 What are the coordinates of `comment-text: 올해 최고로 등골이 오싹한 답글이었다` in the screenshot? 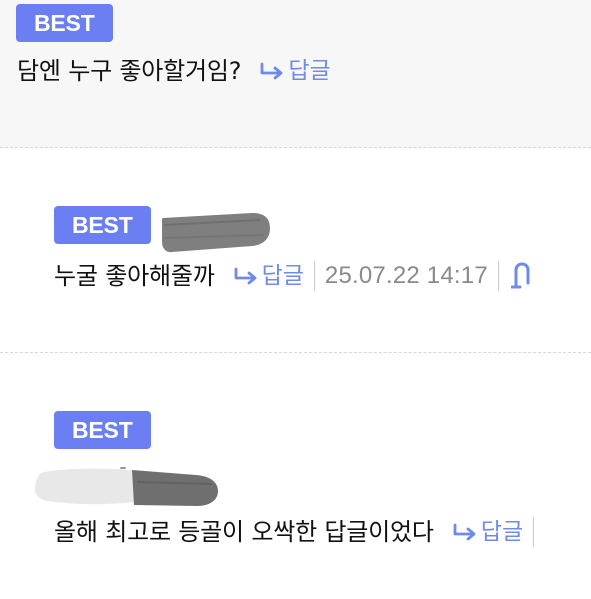 It's located at (244, 532).